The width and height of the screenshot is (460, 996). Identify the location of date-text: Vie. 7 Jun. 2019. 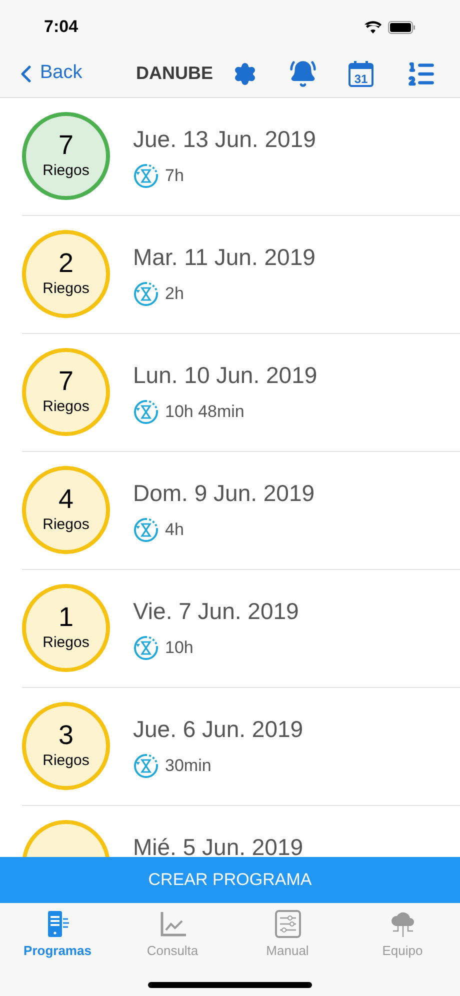
(216, 611).